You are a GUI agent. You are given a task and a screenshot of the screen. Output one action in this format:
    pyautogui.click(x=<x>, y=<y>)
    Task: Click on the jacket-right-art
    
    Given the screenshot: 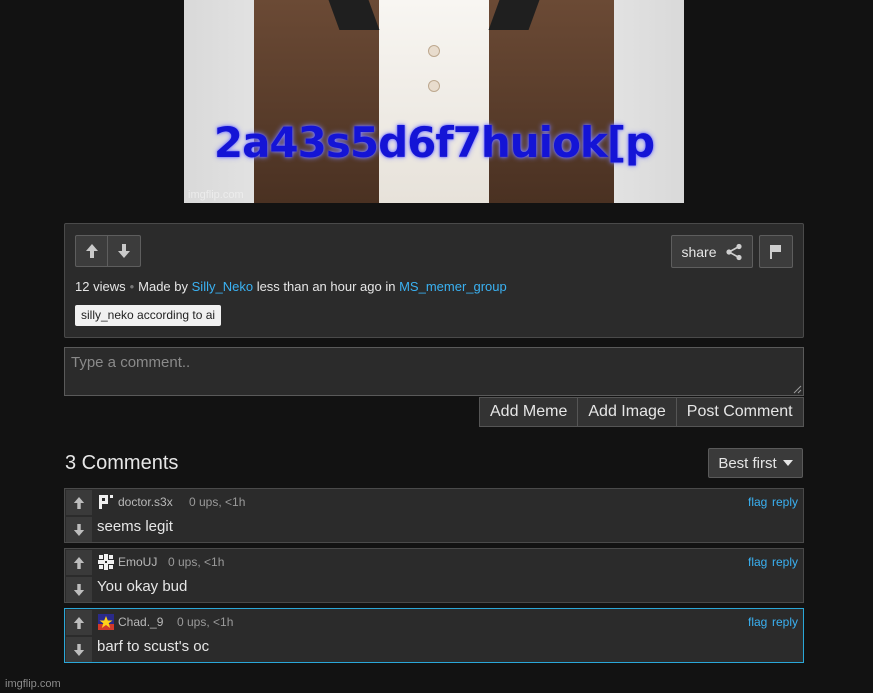 What is the action you would take?
    pyautogui.click(x=544, y=101)
    